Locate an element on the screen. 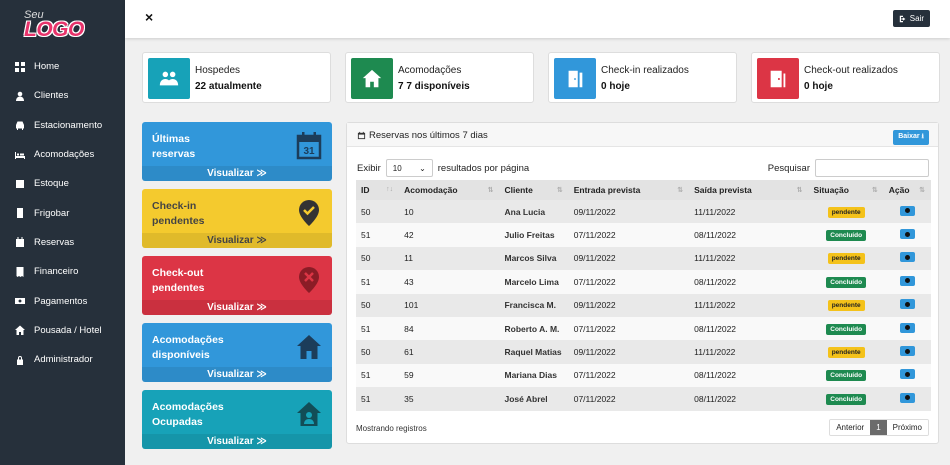 This screenshot has width=950, height=465. column-header-7: Ação ⇅ is located at coordinates (907, 190).